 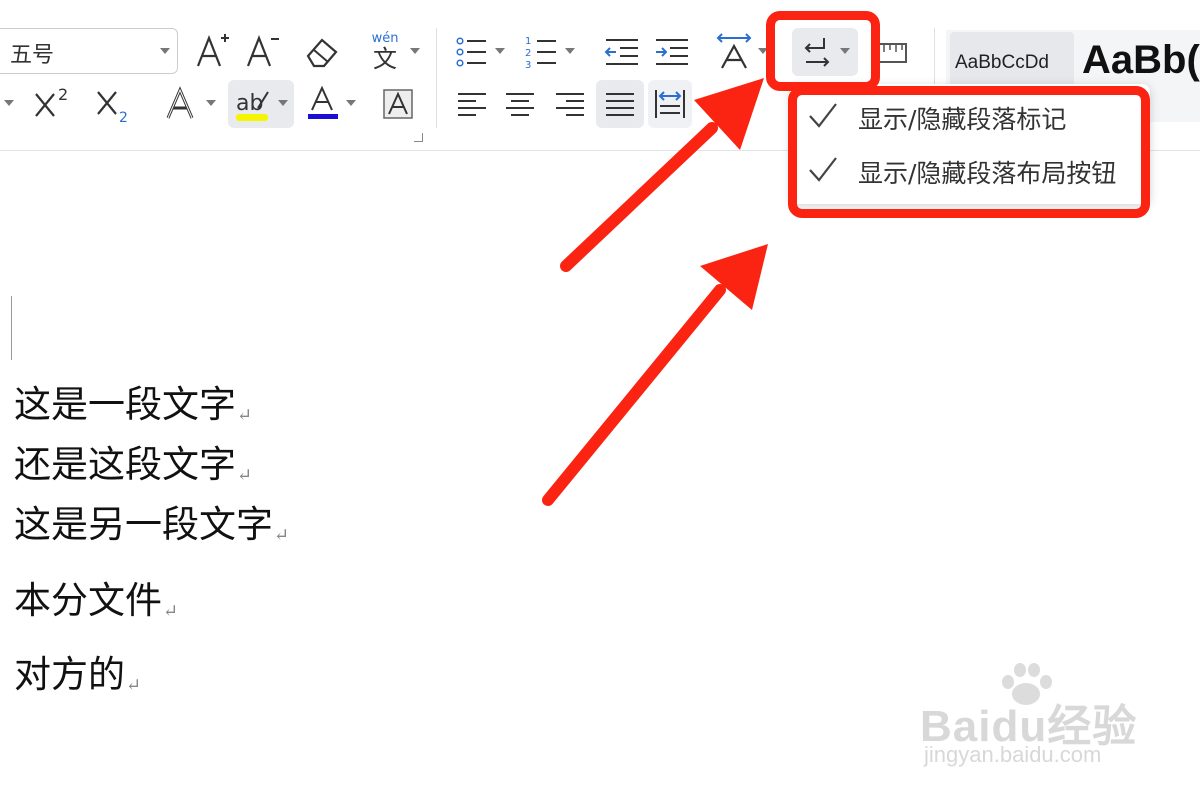 I want to click on paragraph: 对方的↵, so click(x=77, y=671).